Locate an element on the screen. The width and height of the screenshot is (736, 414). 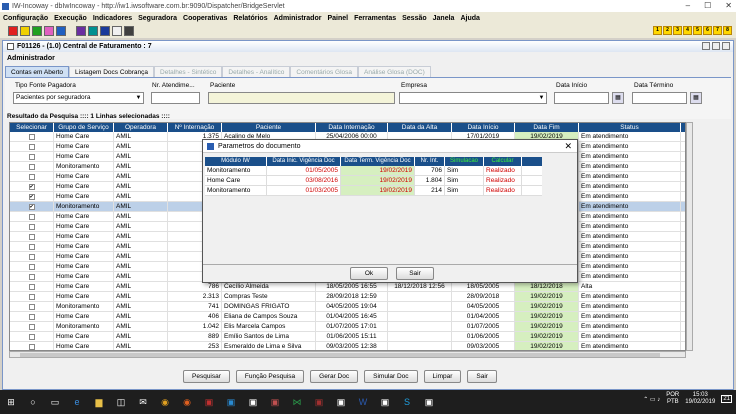
button-pesquisar: Pesquisar is located at coordinates (206, 376).